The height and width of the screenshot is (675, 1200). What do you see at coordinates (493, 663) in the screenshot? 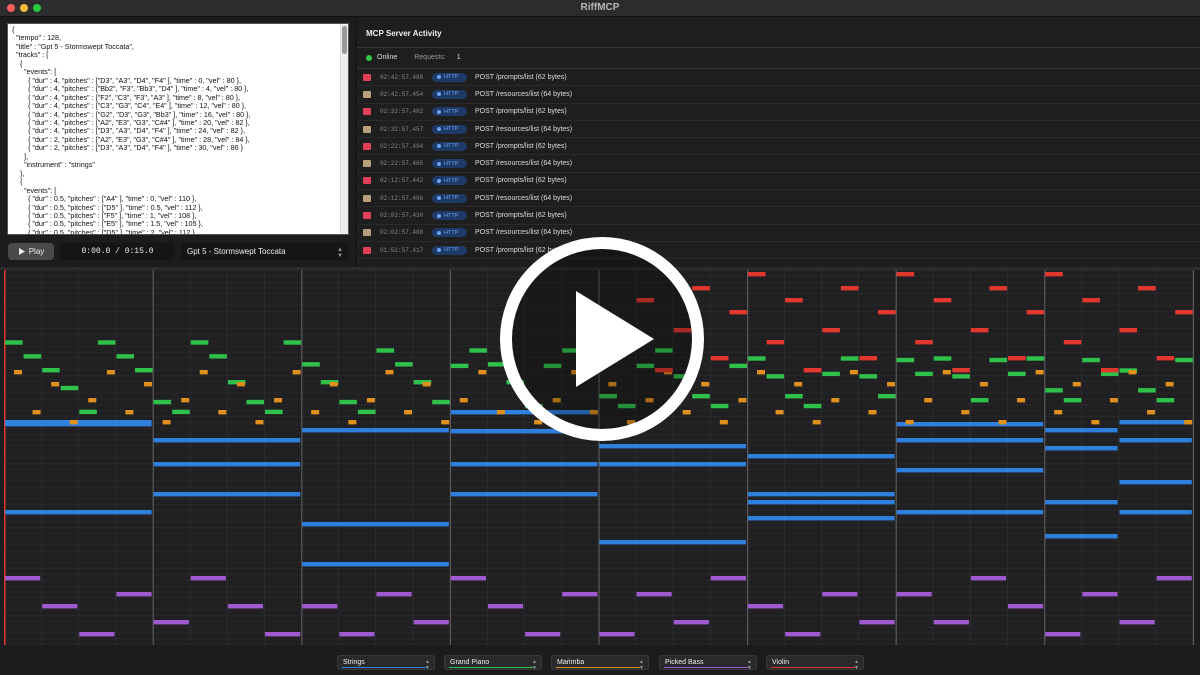
I see `instrument-picker: Grand Piano ▲ ▼` at bounding box center [493, 663].